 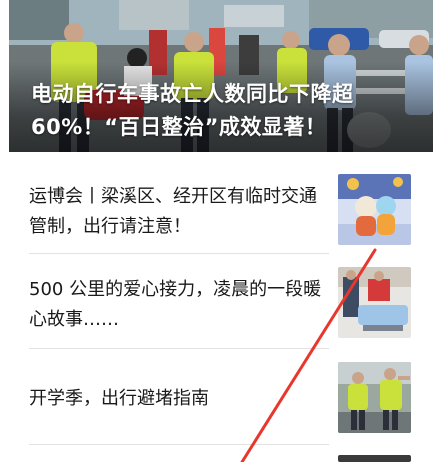 I want to click on mascot-photo-icon, so click(x=374, y=209).